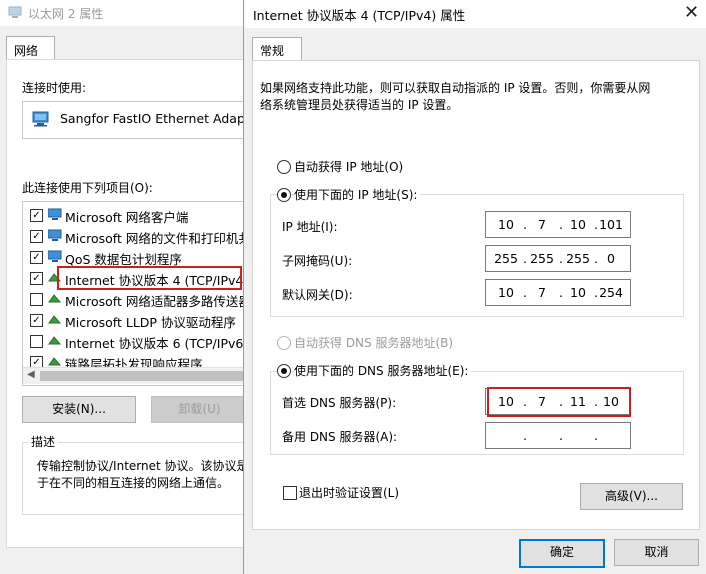 This screenshot has height=574, width=706. Describe the element at coordinates (506, 258) in the screenshot. I see `mask-octet-1: 255` at that location.